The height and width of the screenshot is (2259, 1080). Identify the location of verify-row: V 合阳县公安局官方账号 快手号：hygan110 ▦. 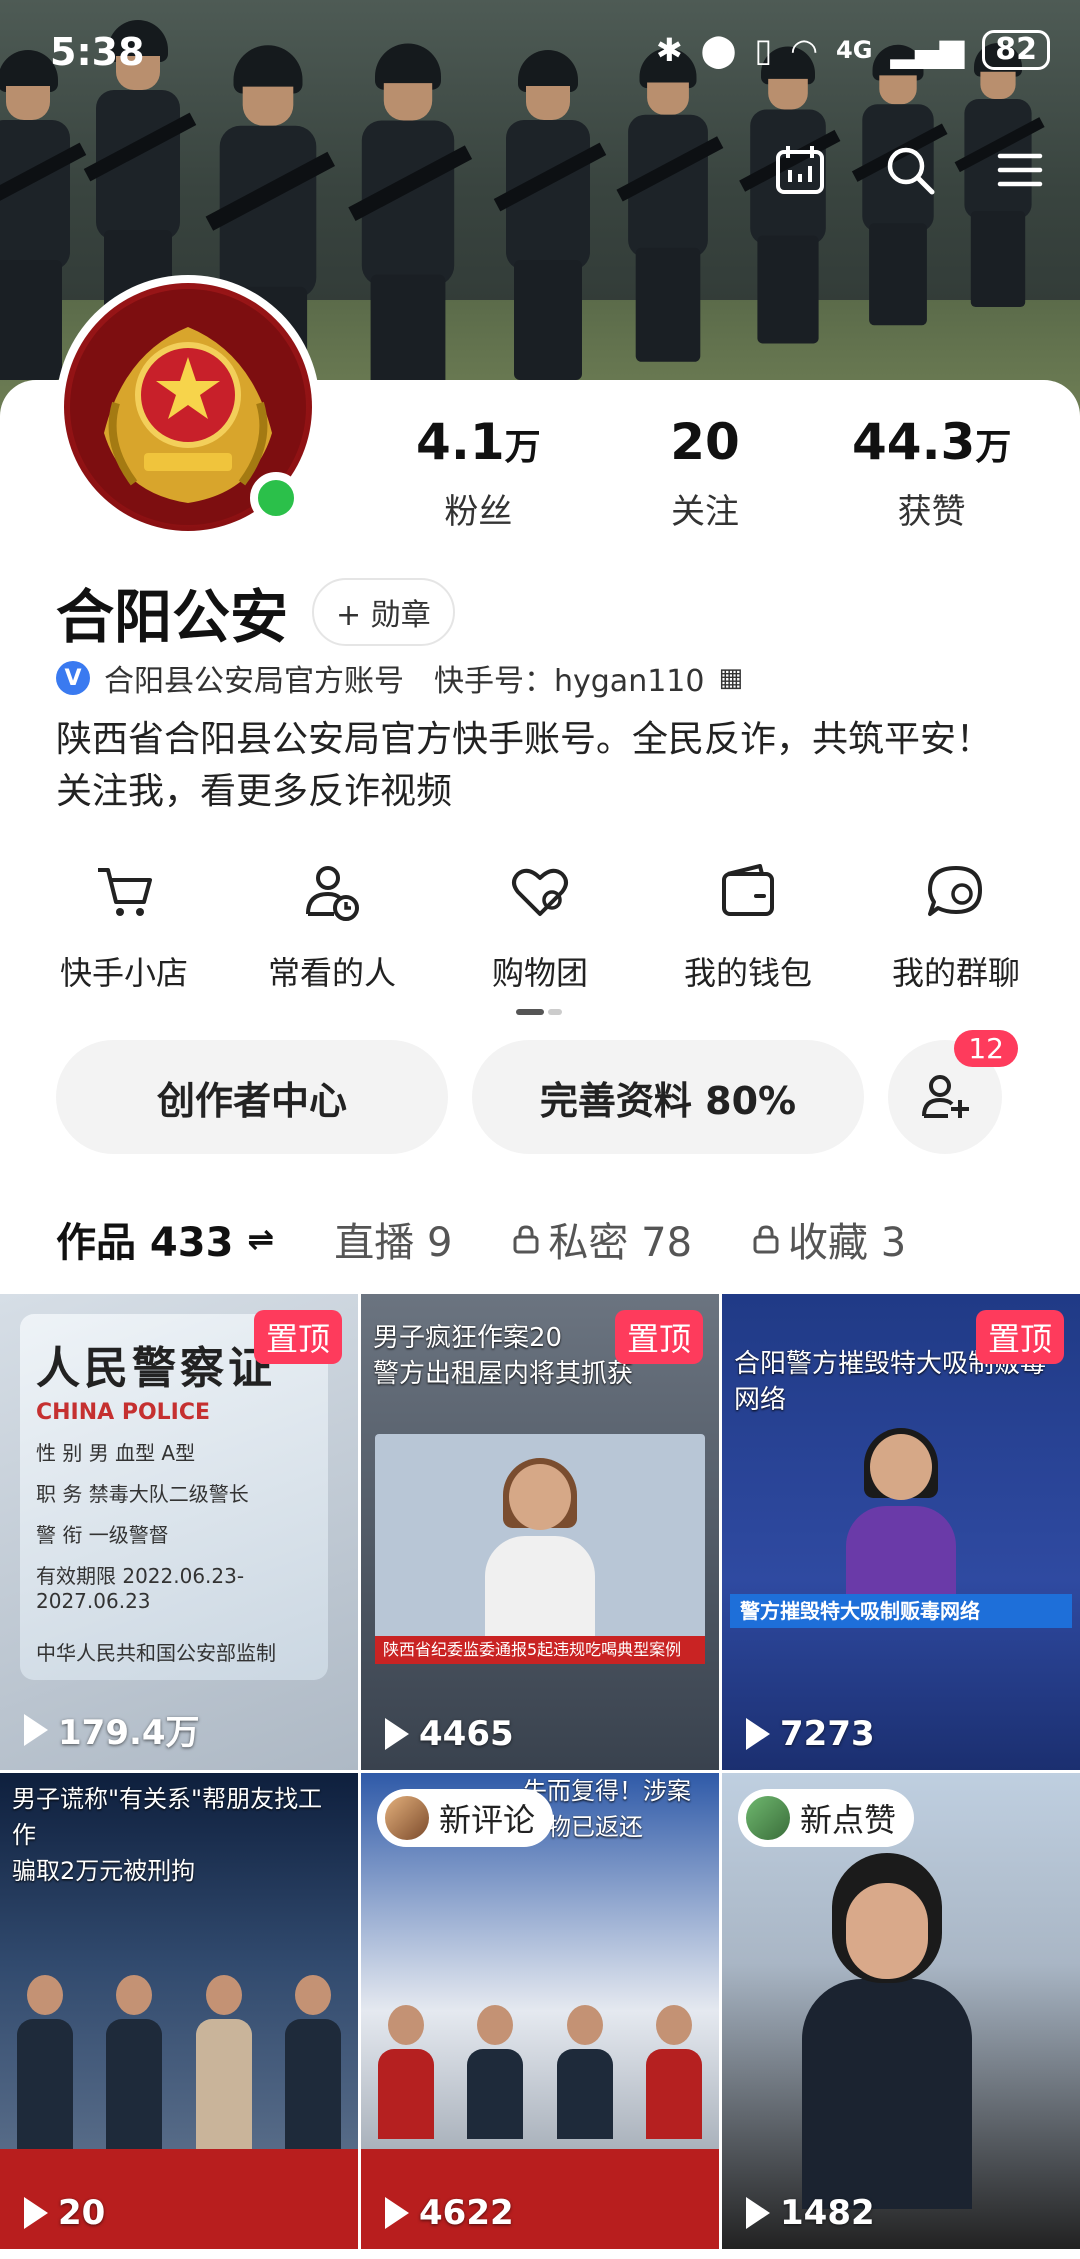
(399, 678).